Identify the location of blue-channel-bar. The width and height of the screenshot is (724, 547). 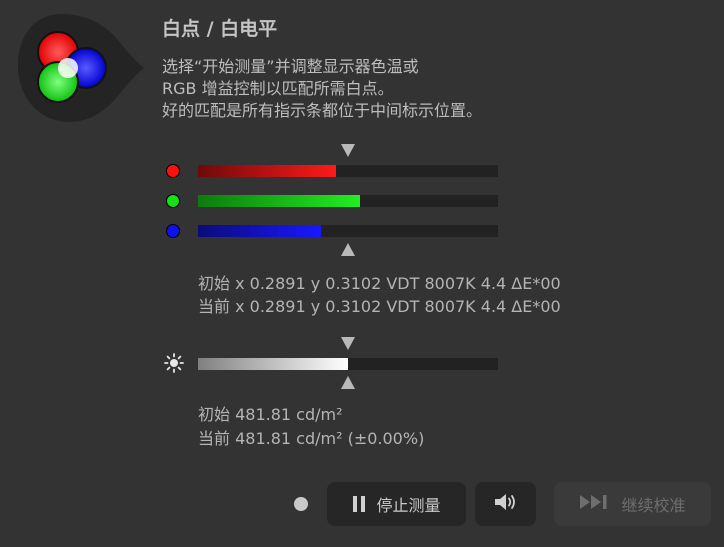
(348, 231).